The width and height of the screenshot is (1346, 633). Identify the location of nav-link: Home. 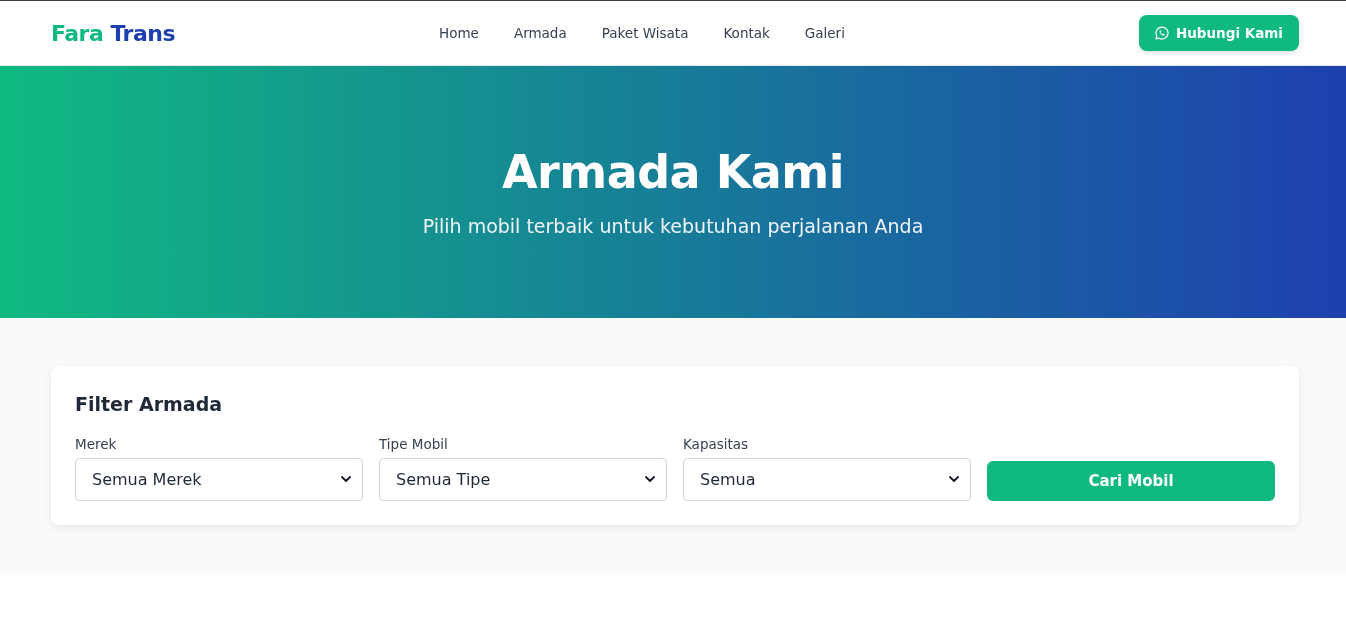
(459, 33).